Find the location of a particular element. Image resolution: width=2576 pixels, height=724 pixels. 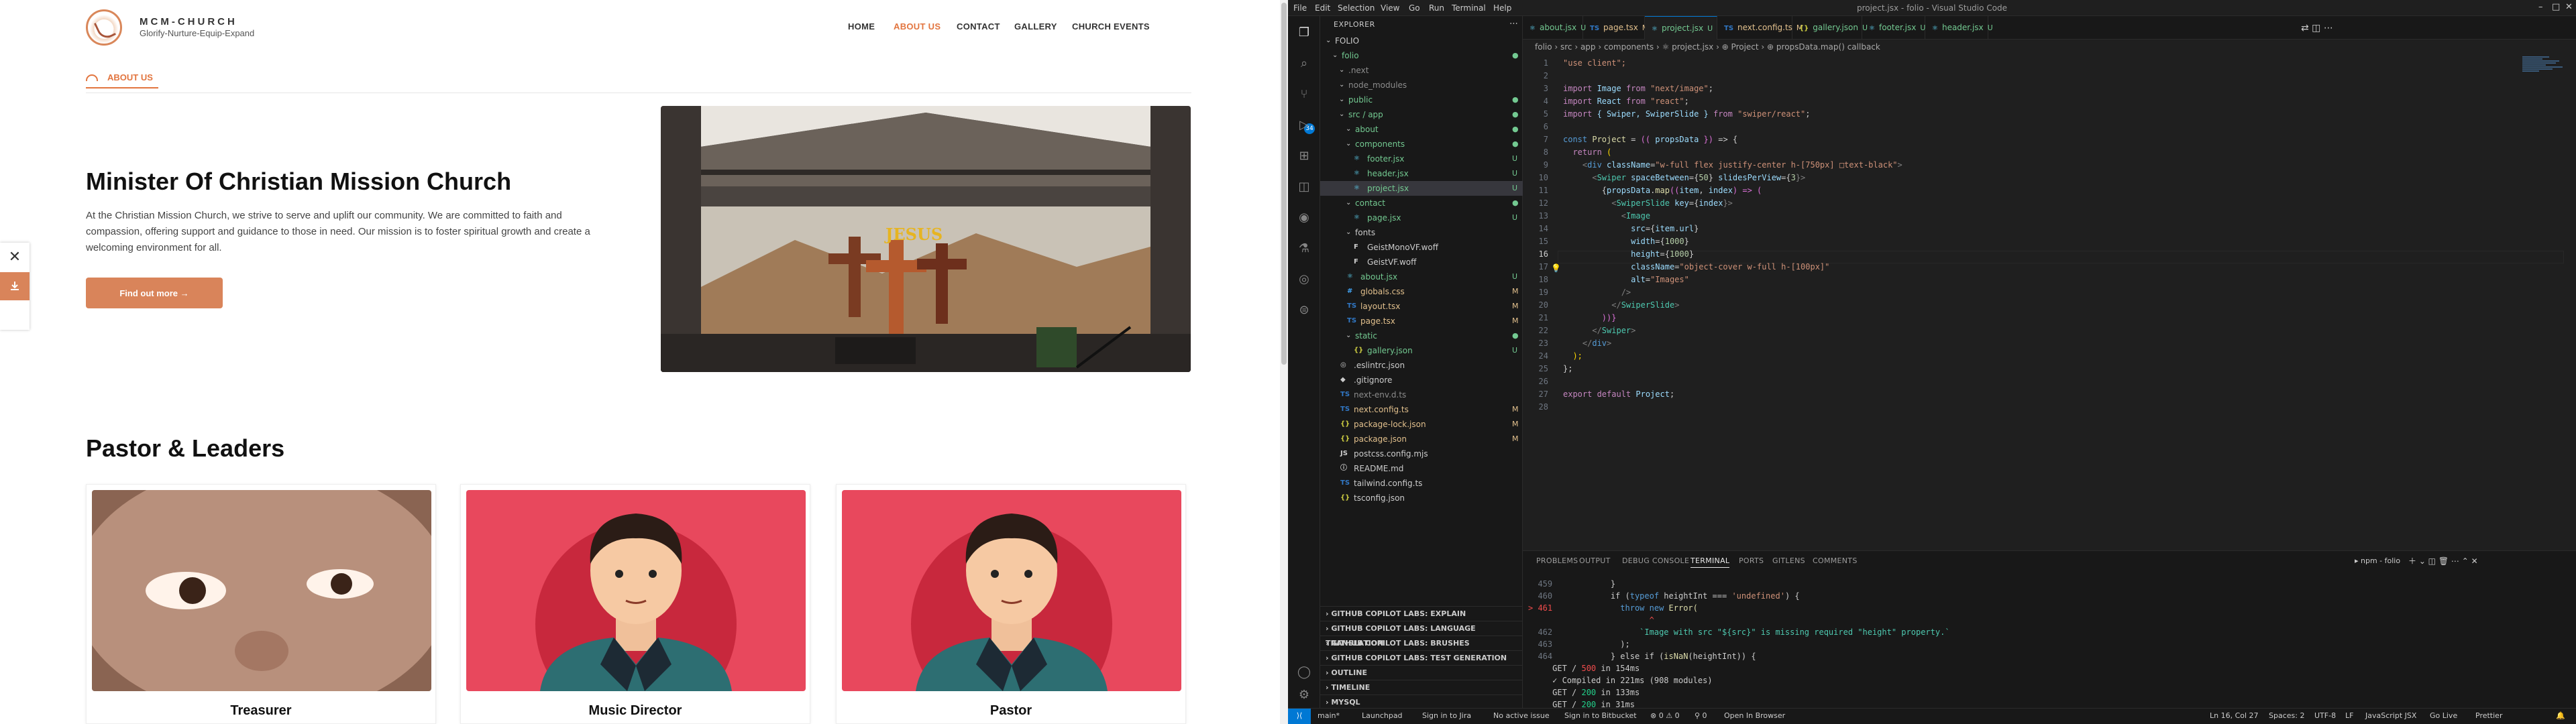

status-issue: No active issue is located at coordinates (1521, 716).